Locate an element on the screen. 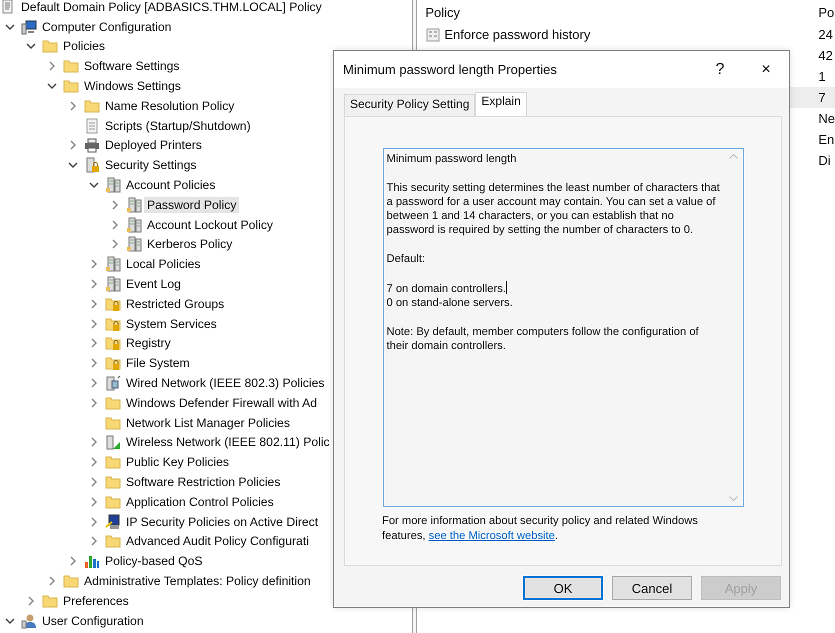 The image size is (835, 633). explain-text: 7 on domain controllers. is located at coordinates (446, 288).